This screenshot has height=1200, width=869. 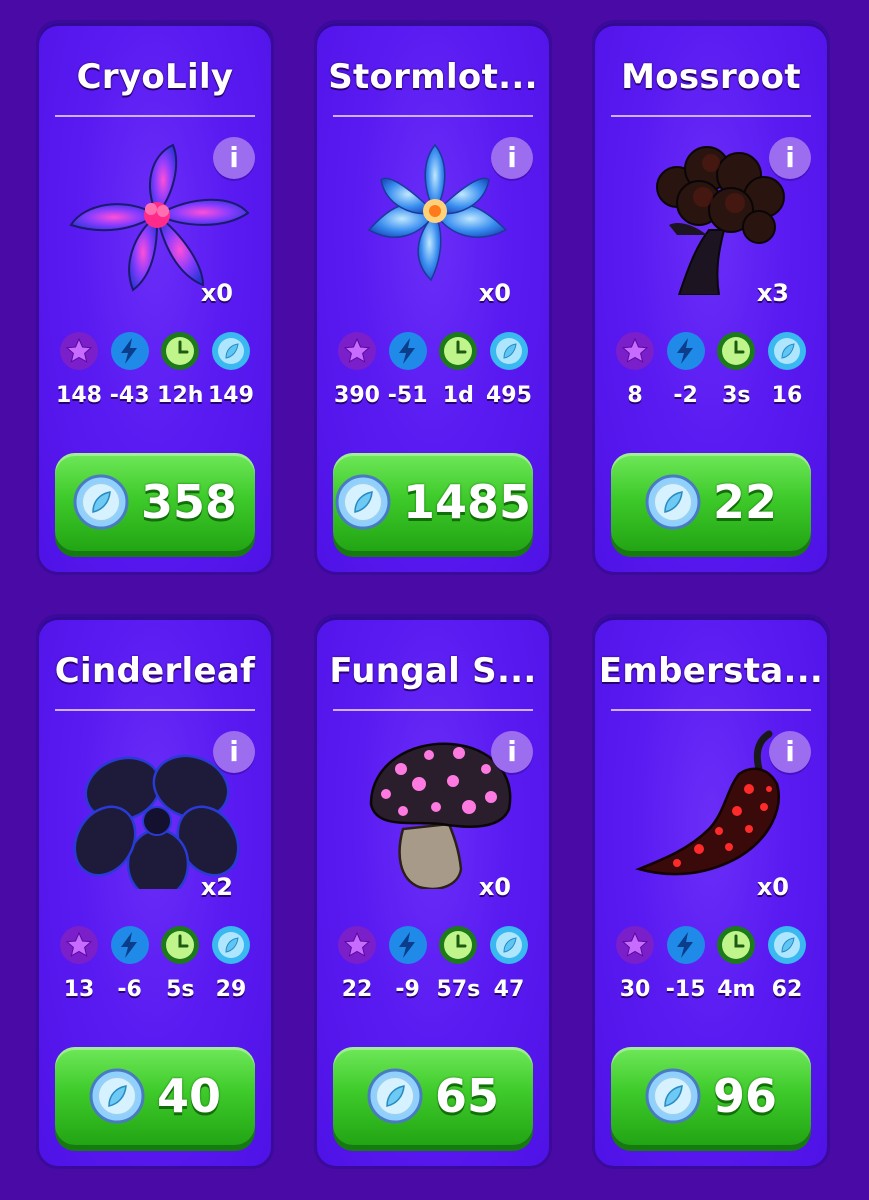 I want to click on stat-value: -6, so click(x=129, y=989).